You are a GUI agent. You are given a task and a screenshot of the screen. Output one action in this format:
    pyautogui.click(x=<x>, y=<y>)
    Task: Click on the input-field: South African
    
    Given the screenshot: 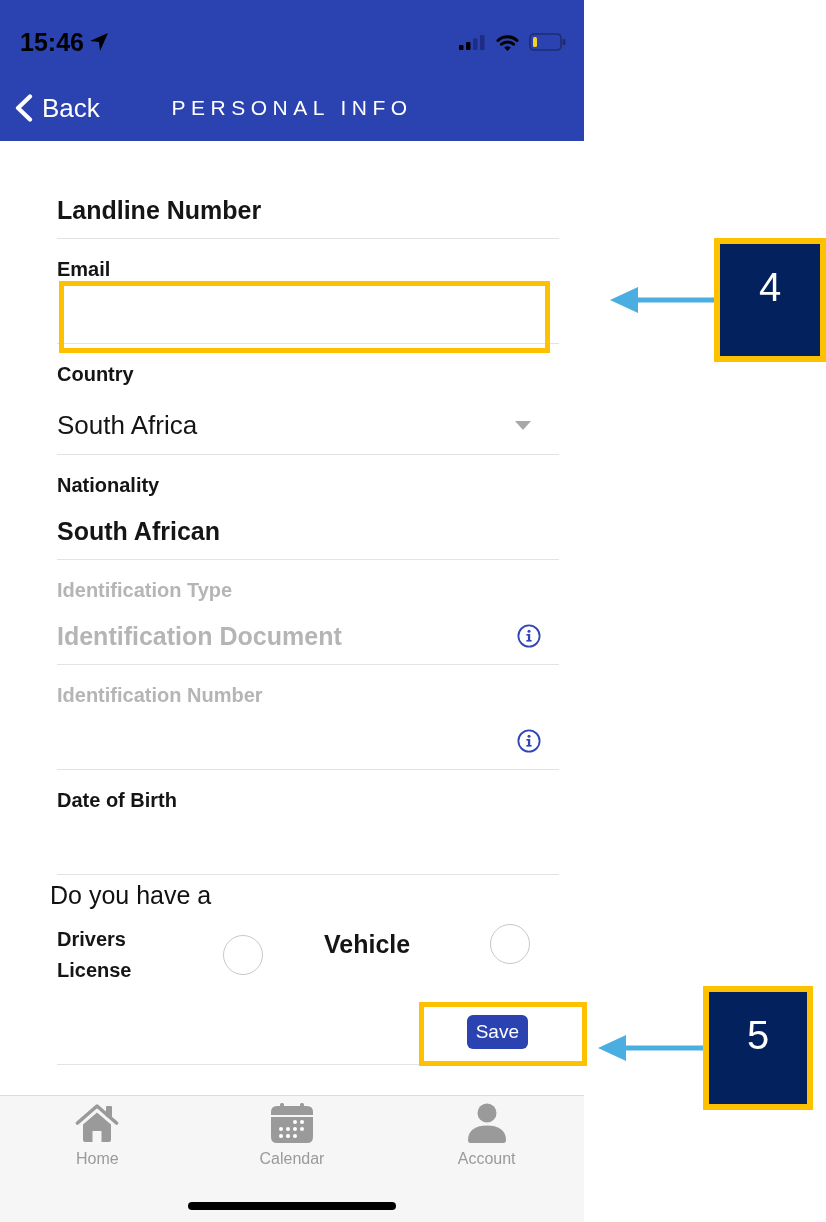 What is the action you would take?
    pyautogui.click(x=308, y=531)
    